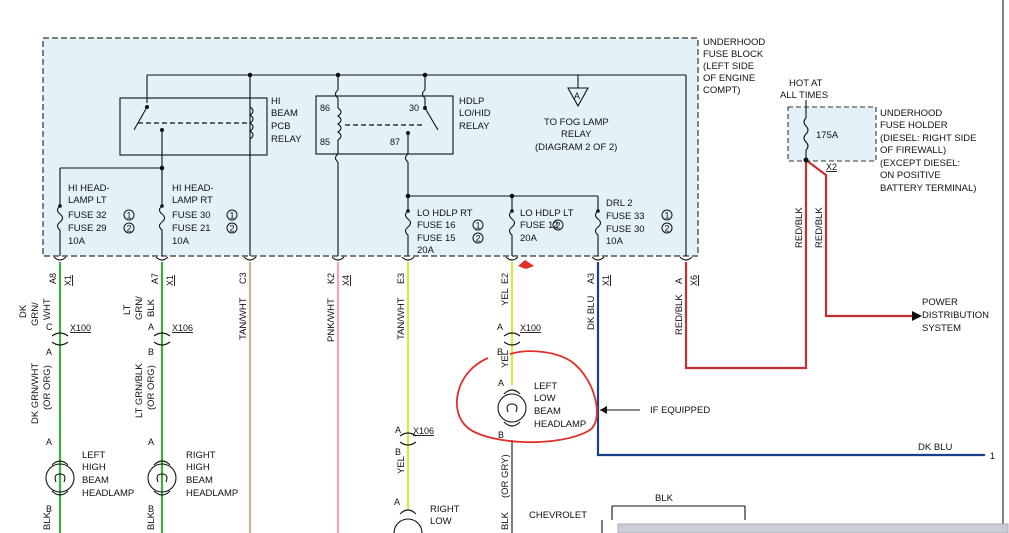 The width and height of the screenshot is (1009, 533). Describe the element at coordinates (170, 339) in the screenshot. I see `inline-connector-x106-right: A B X106` at that location.